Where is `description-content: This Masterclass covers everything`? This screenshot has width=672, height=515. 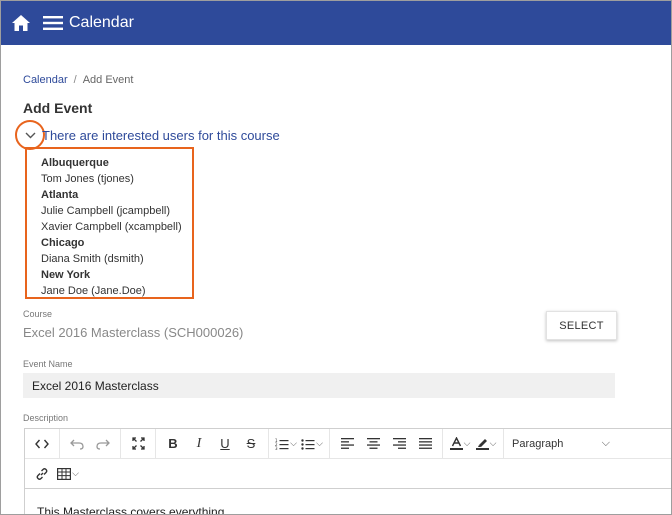
description-content: This Masterclass covers everything is located at coordinates (130, 509).